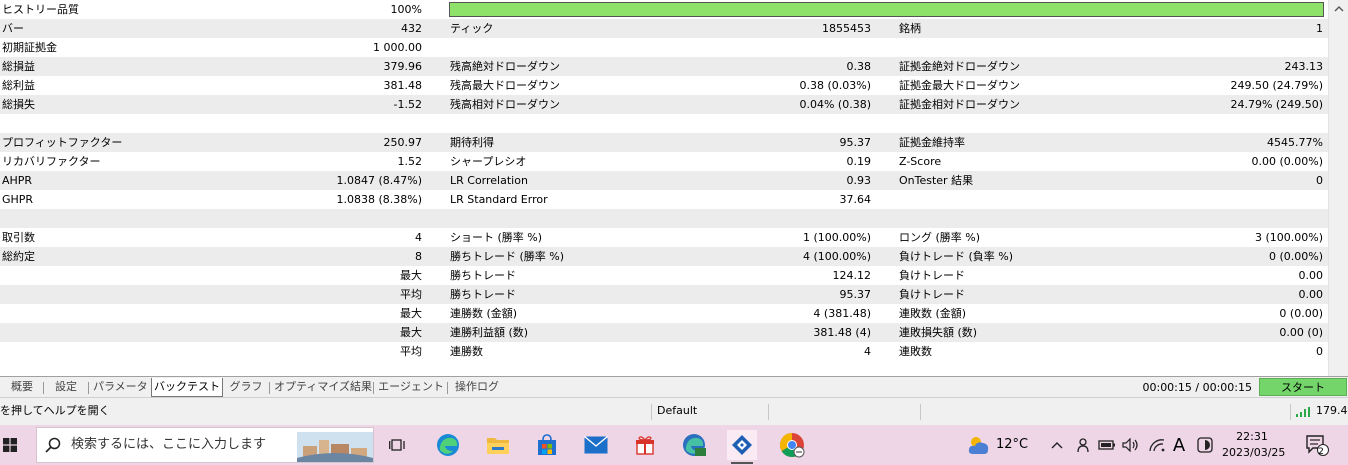  I want to click on report-value-col2: 381.48 (4), so click(842, 332).